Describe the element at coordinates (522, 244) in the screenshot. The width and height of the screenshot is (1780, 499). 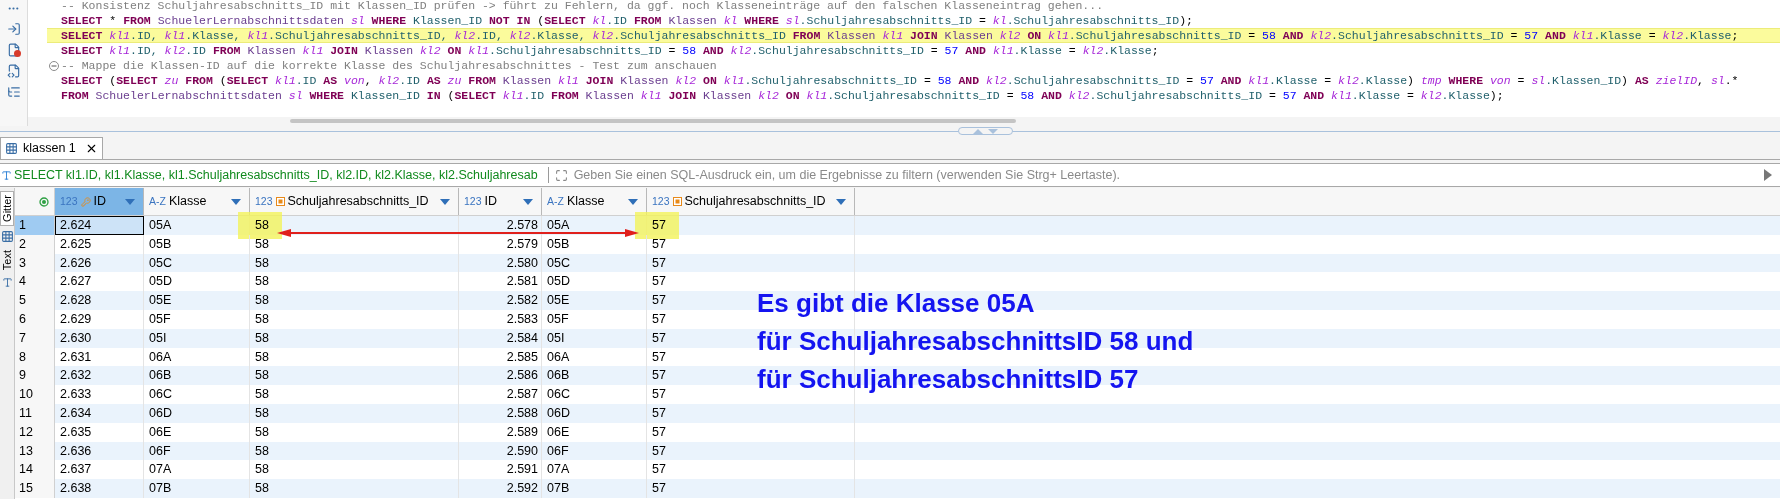
I see `table-cell-text: 2.579` at that location.